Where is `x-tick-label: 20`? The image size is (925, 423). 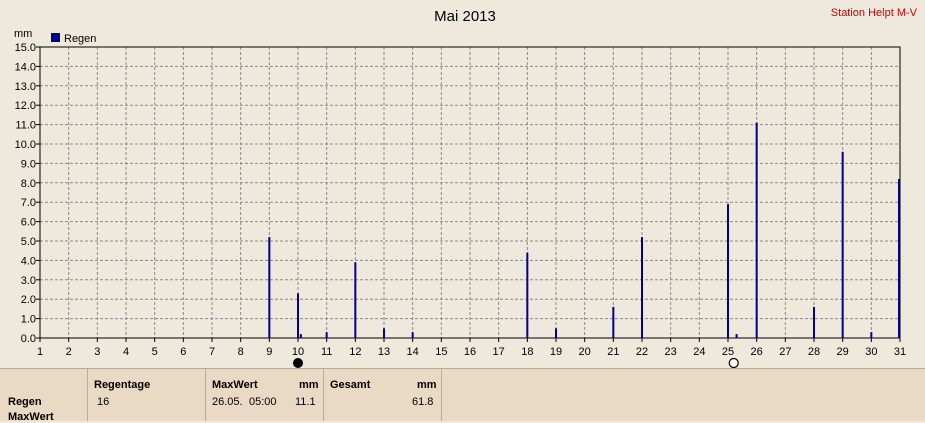
x-tick-label: 20 is located at coordinates (585, 352).